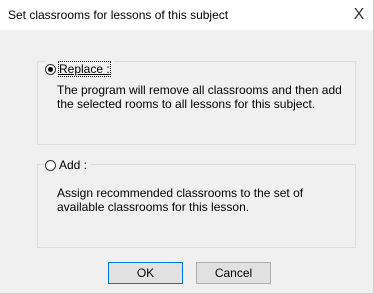  I want to click on close-icon: X, so click(359, 14).